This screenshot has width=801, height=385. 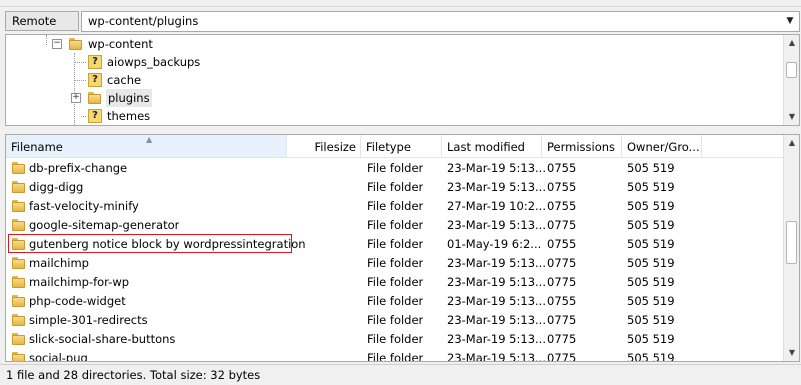 I want to click on column-header-filename: Filename ▲, so click(x=146, y=146).